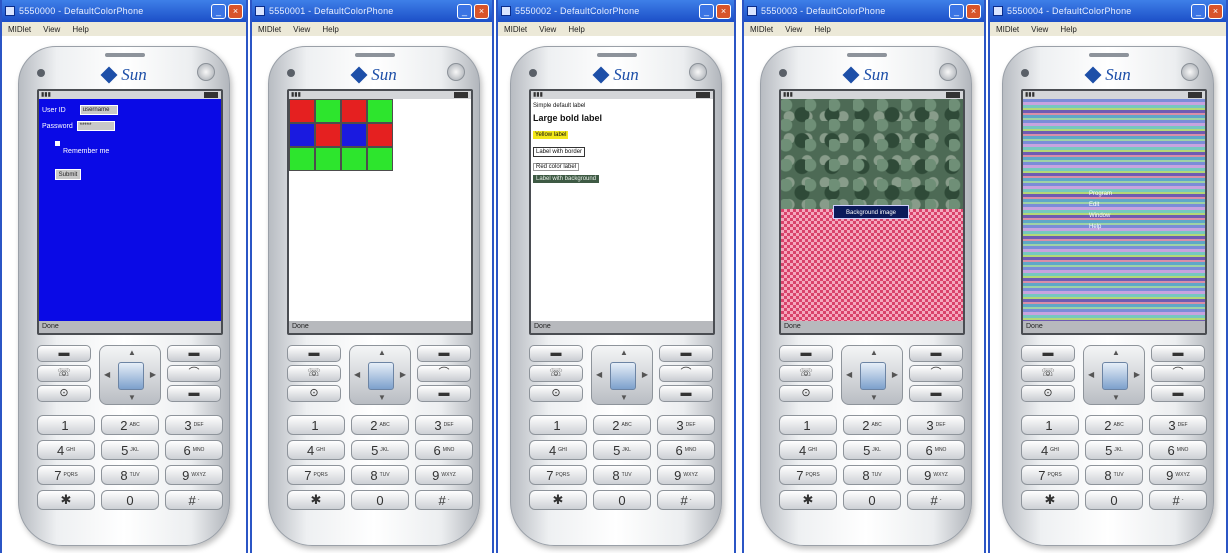 The height and width of the screenshot is (553, 1228). What do you see at coordinates (57, 143) in the screenshot?
I see `remember-checkbox` at bounding box center [57, 143].